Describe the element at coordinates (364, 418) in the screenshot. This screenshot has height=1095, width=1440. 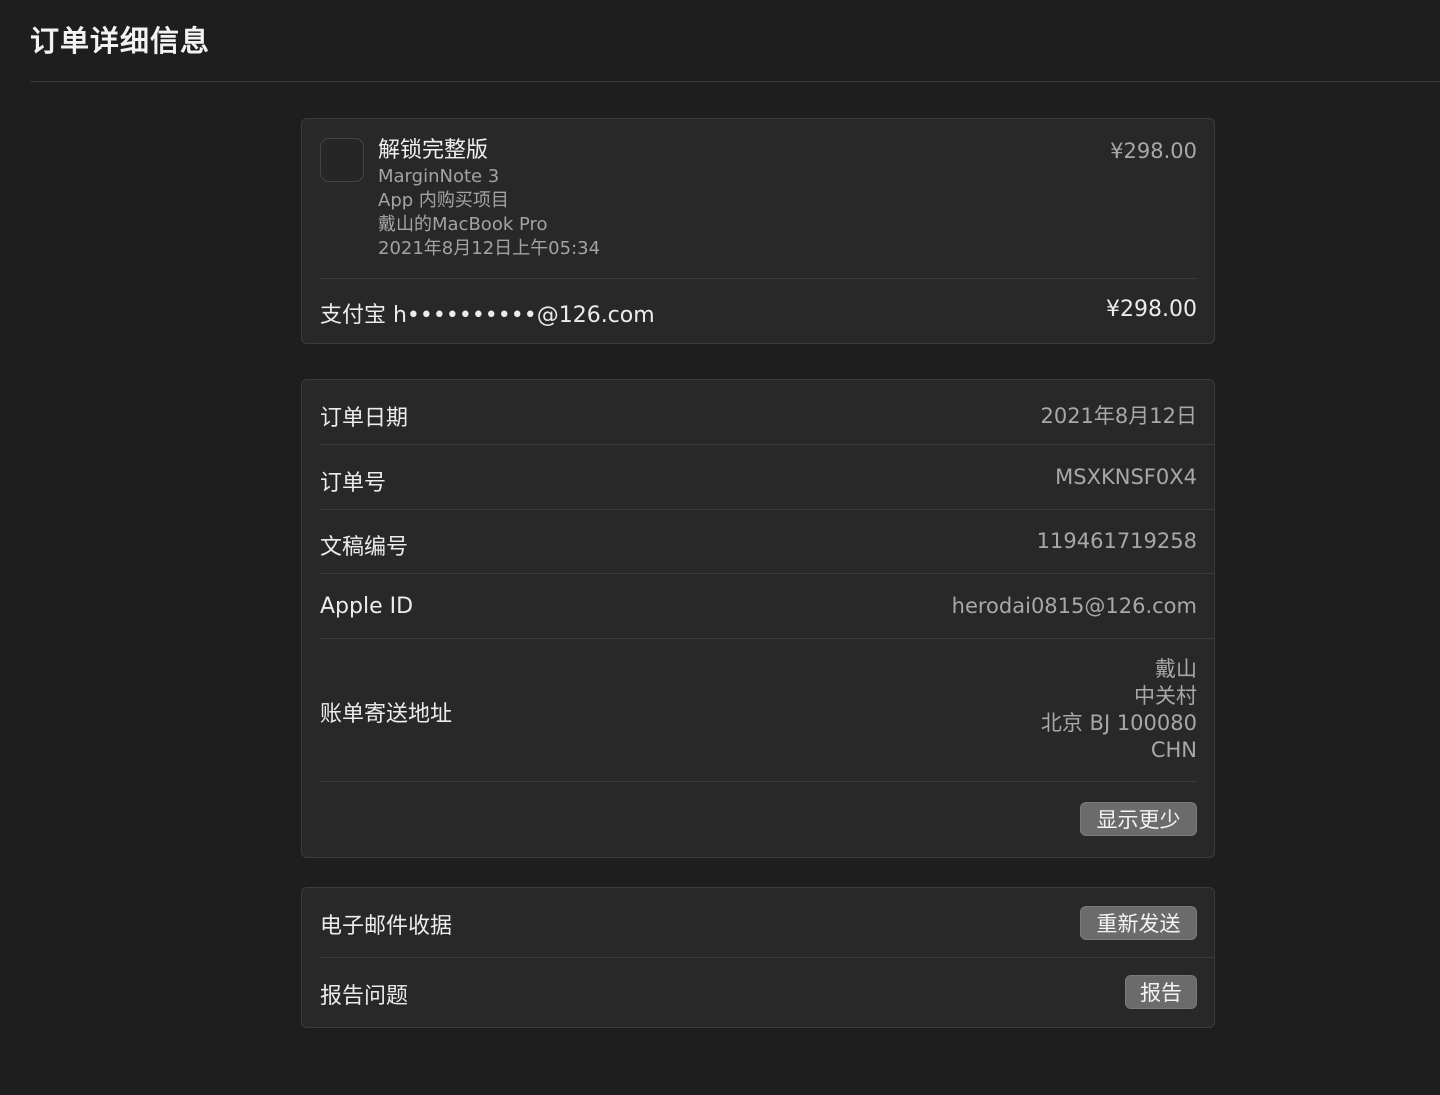
I see `order-date-label: 订单日期` at that location.